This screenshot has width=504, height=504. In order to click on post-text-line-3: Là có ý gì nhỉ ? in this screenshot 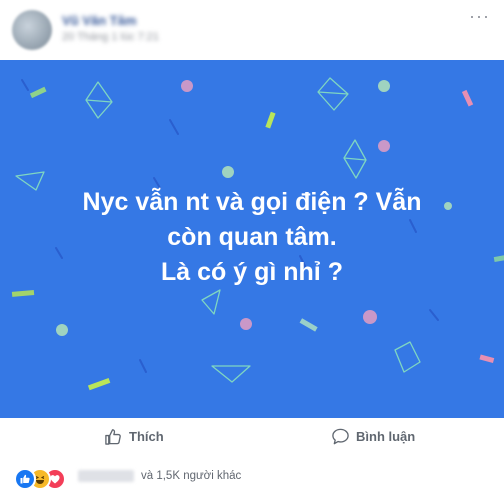, I will do `click(252, 272)`.